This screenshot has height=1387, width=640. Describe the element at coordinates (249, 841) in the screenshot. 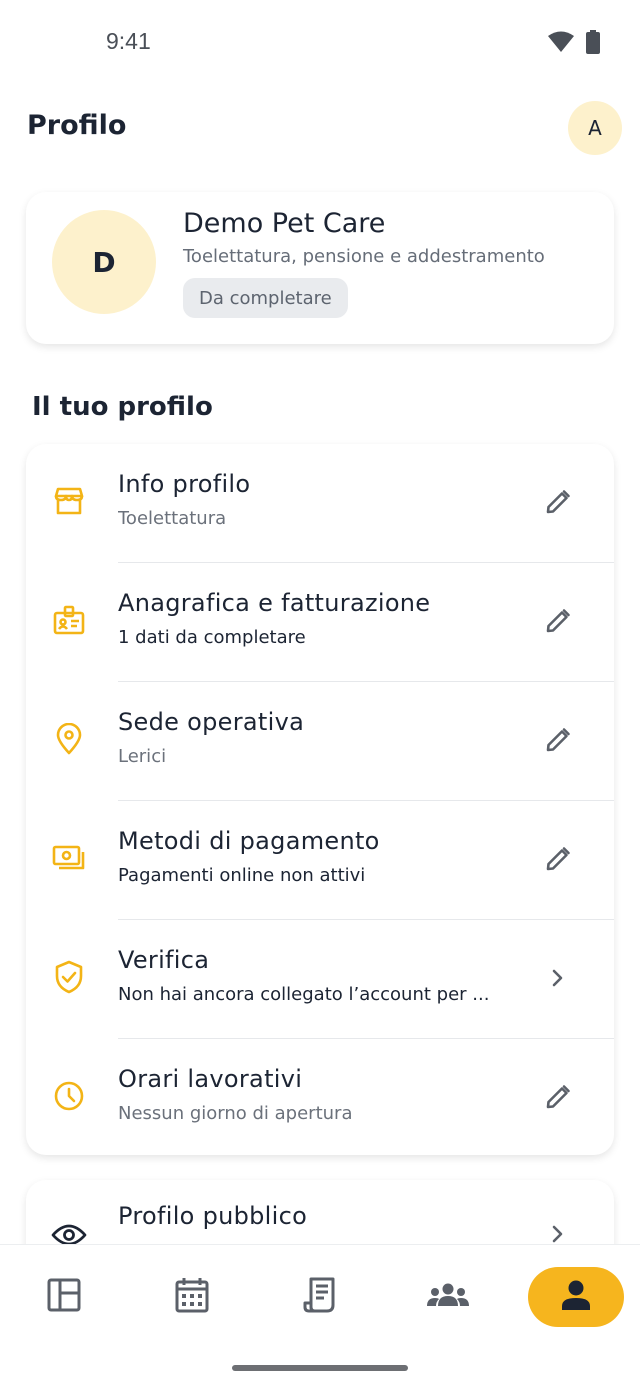

I see `list-item-title: Metodi di pagamento` at that location.